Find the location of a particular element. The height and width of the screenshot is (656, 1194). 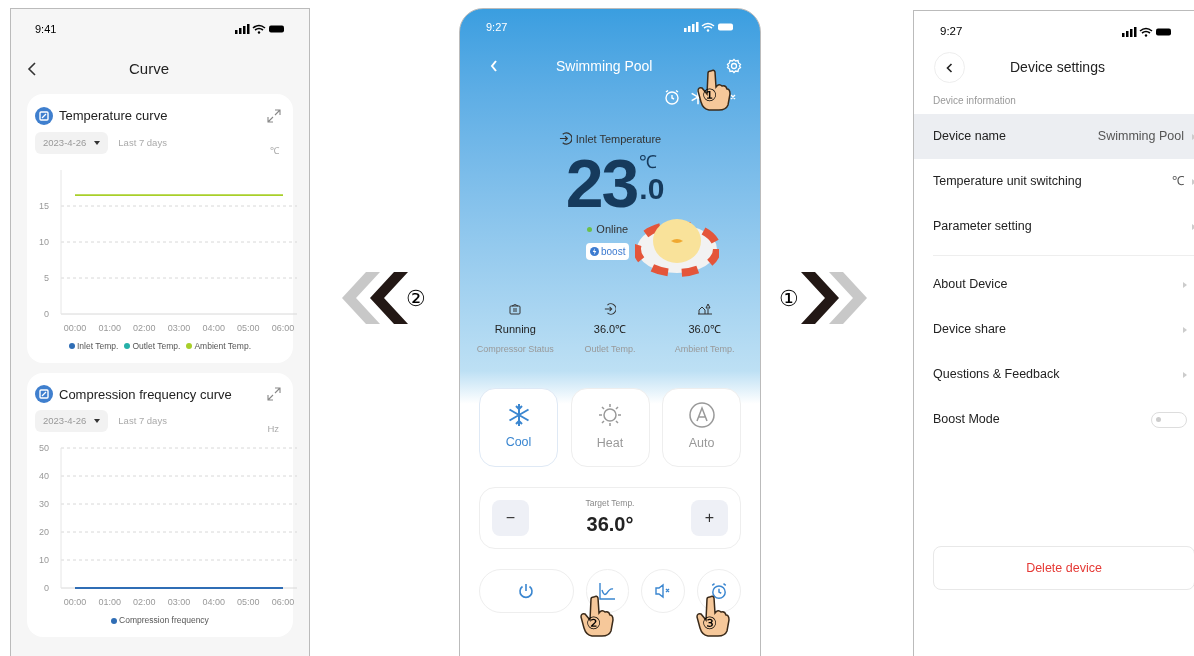

section-label: Device information is located at coordinates (975, 101).